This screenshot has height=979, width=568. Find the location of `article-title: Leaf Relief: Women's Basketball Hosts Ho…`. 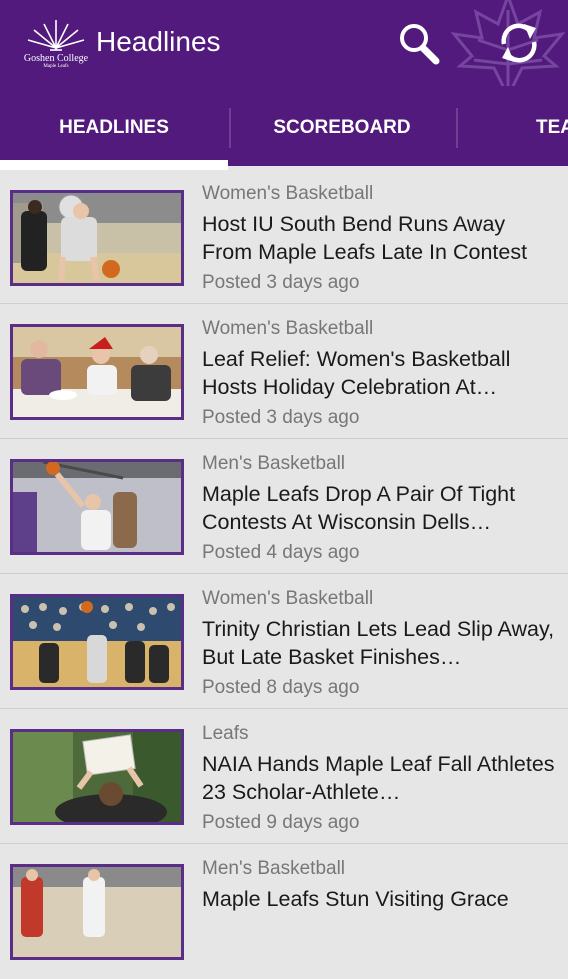

article-title: Leaf Relief: Women's Basketball Hosts Ho… is located at coordinates (356, 373).